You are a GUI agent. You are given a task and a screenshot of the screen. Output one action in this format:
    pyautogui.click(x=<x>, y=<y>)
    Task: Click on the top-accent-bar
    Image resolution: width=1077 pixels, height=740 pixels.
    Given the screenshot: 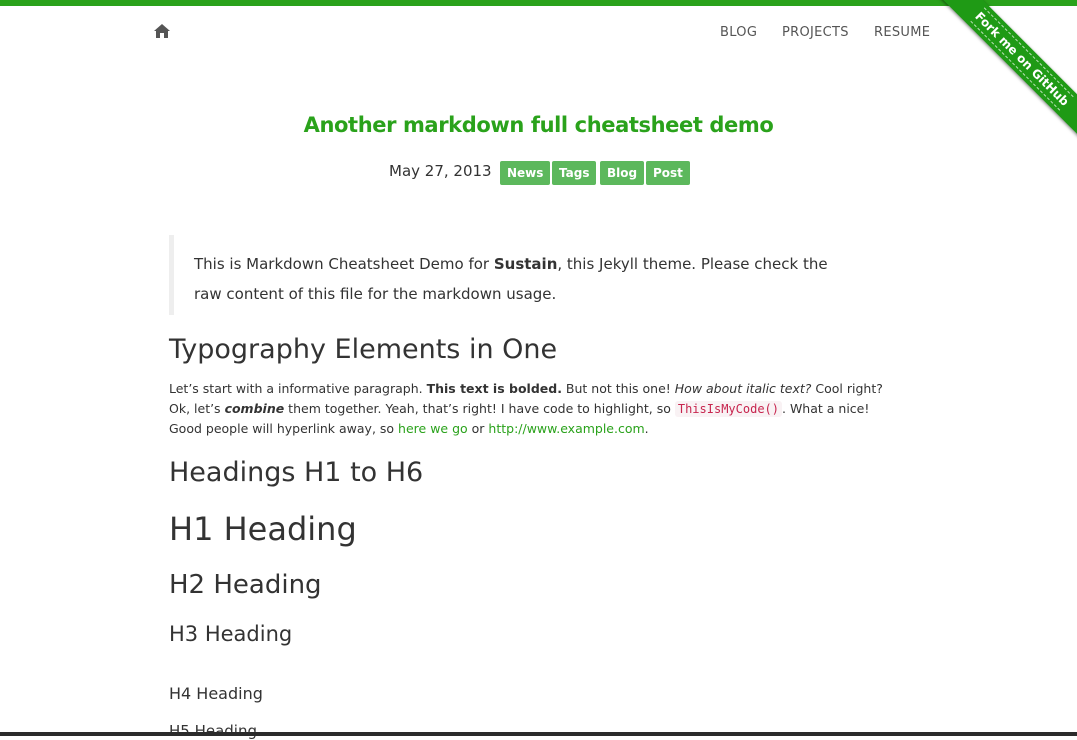 What is the action you would take?
    pyautogui.click(x=538, y=3)
    